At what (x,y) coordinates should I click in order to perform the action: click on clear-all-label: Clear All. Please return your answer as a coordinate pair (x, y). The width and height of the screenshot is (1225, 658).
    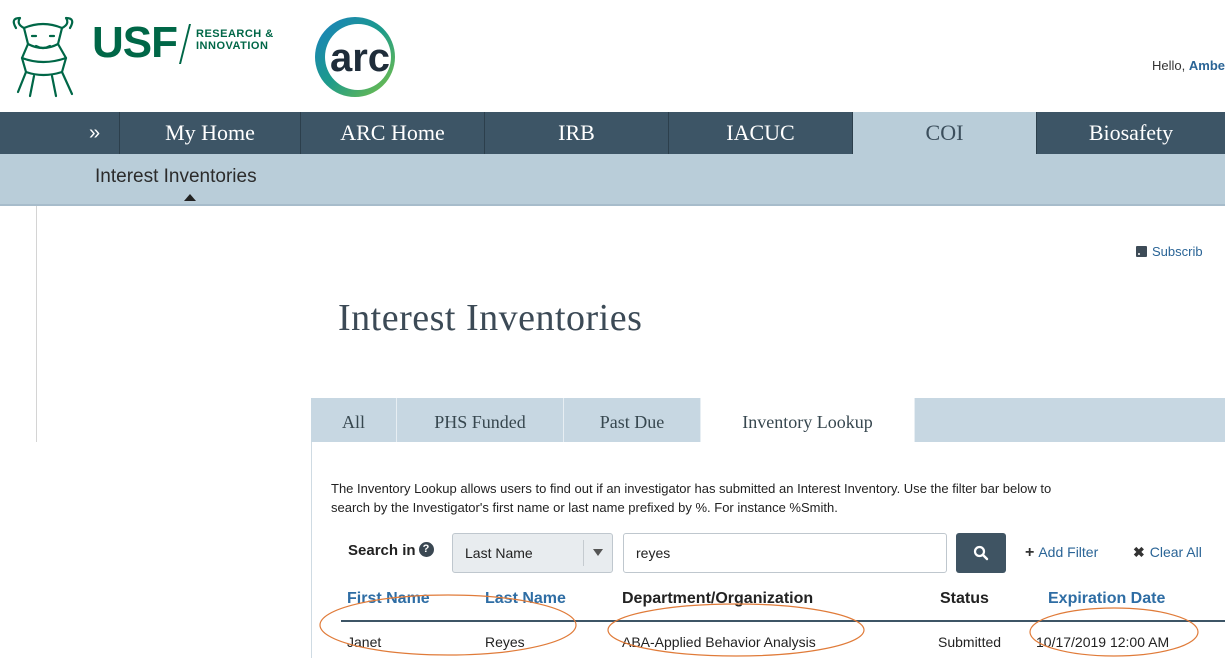
    Looking at the image, I should click on (1175, 552).